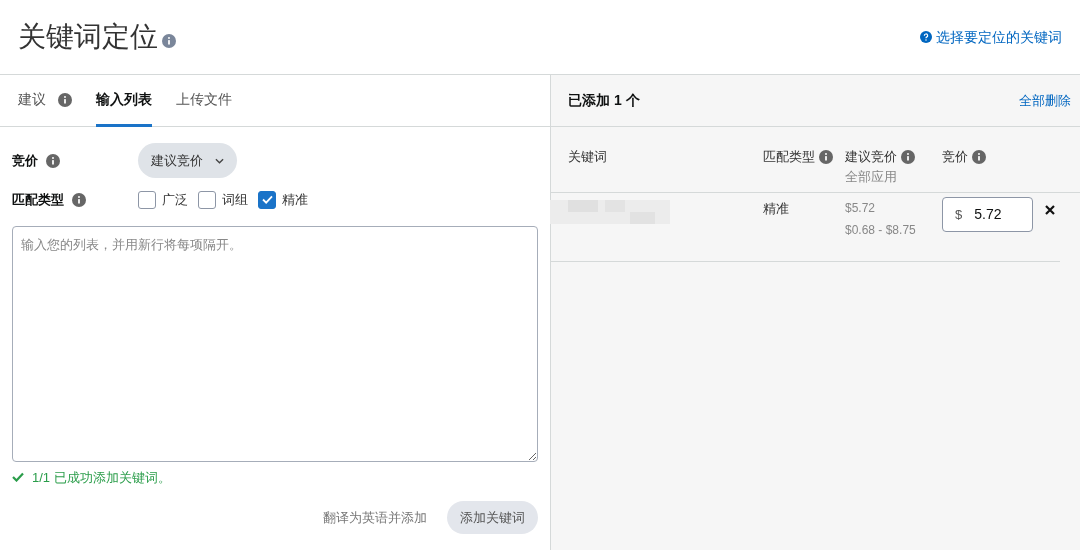  Describe the element at coordinates (881, 230) in the screenshot. I see `bid-range: $0.68 - $8.75` at that location.